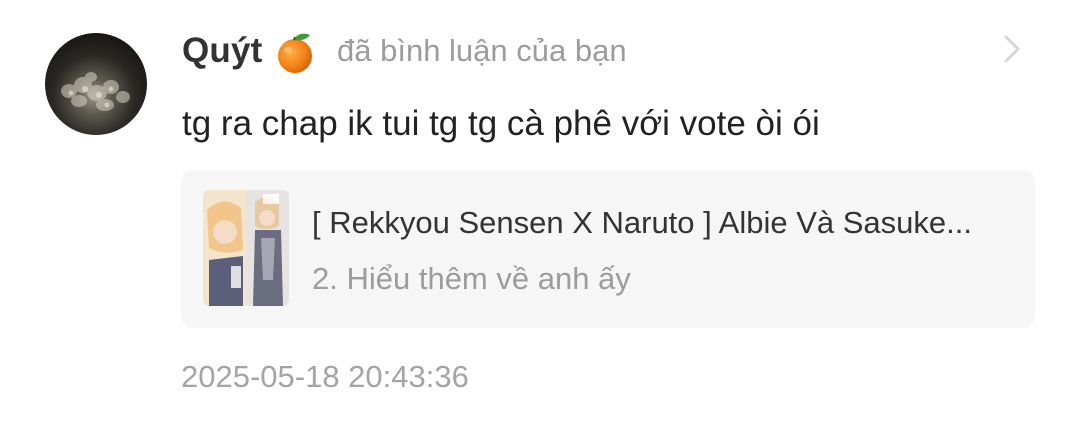 Image resolution: width=1080 pixels, height=424 pixels. Describe the element at coordinates (222, 51) in the screenshot. I see `username: Quýt` at that location.